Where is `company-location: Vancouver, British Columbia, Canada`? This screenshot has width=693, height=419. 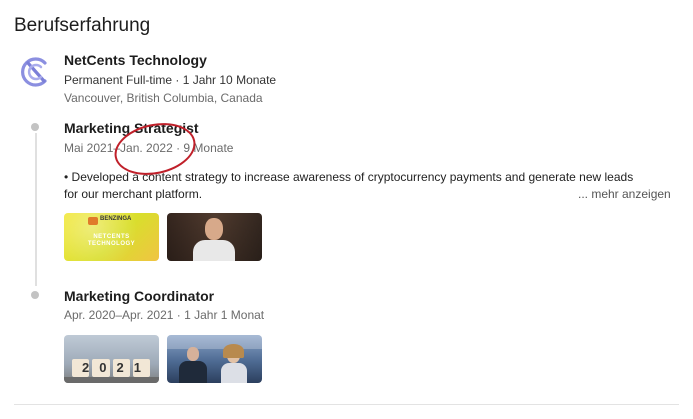 company-location: Vancouver, British Columbia, Canada is located at coordinates (163, 98).